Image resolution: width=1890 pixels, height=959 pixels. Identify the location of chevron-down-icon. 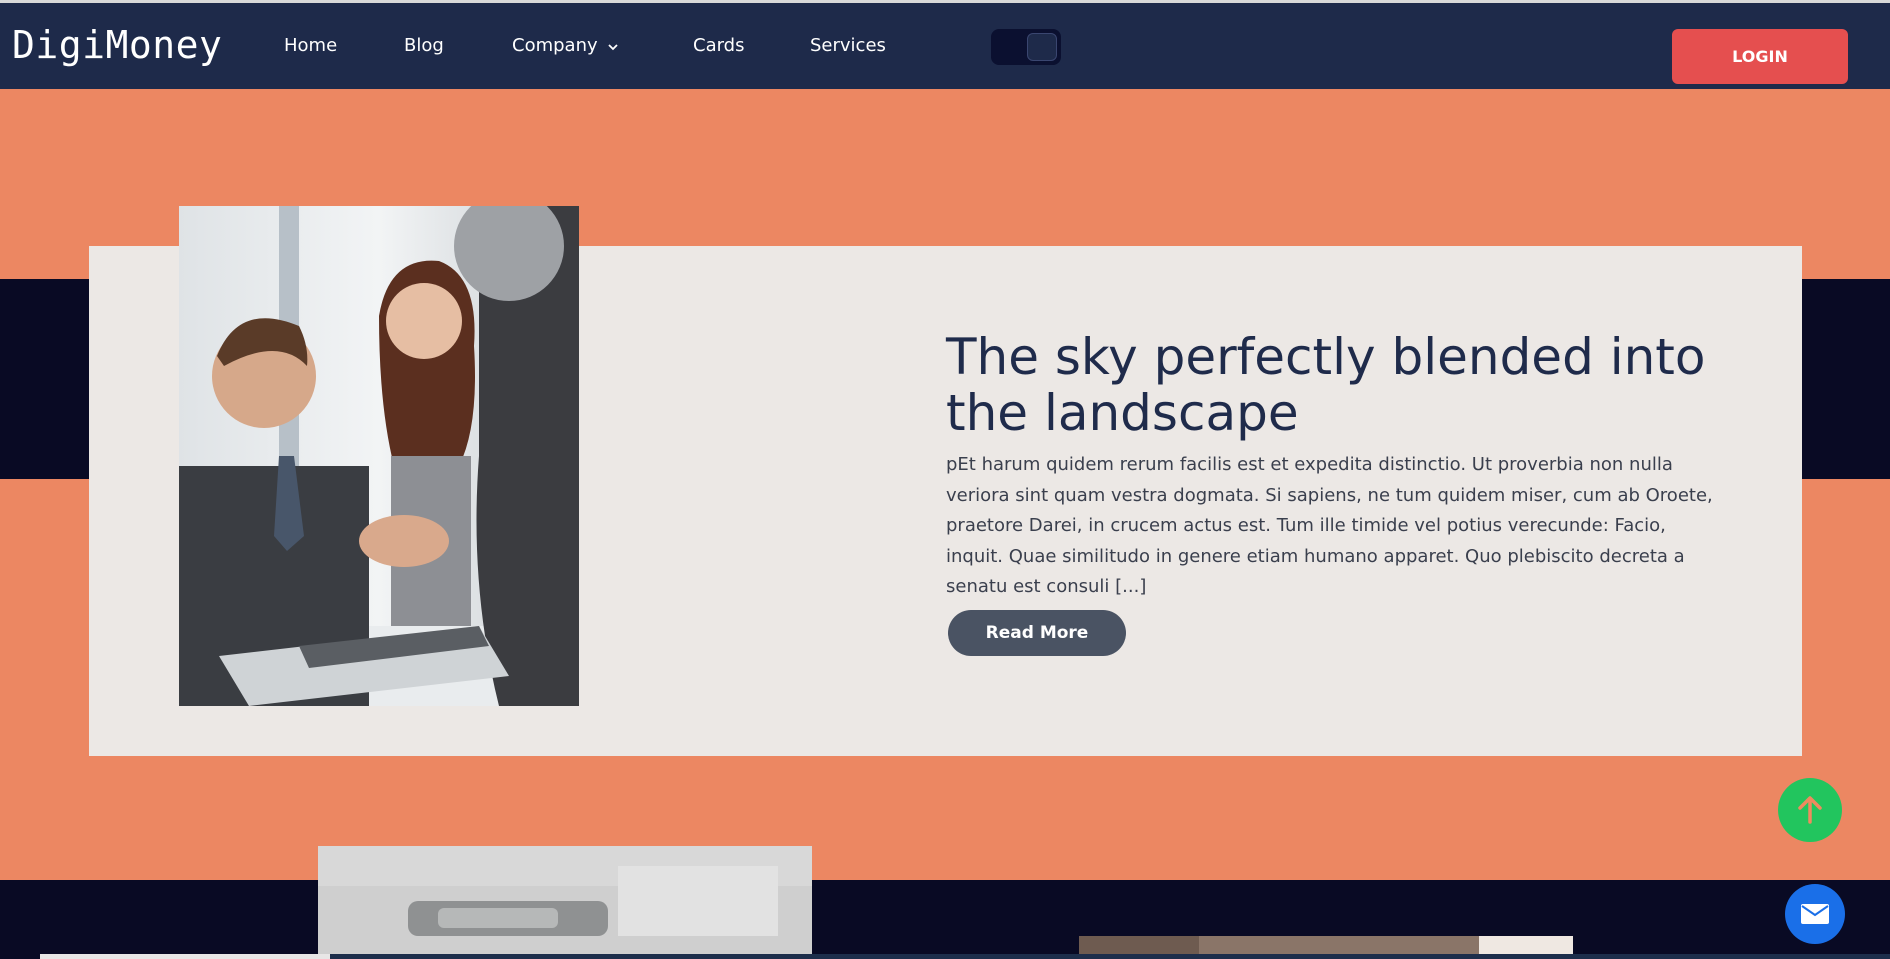
(613, 47).